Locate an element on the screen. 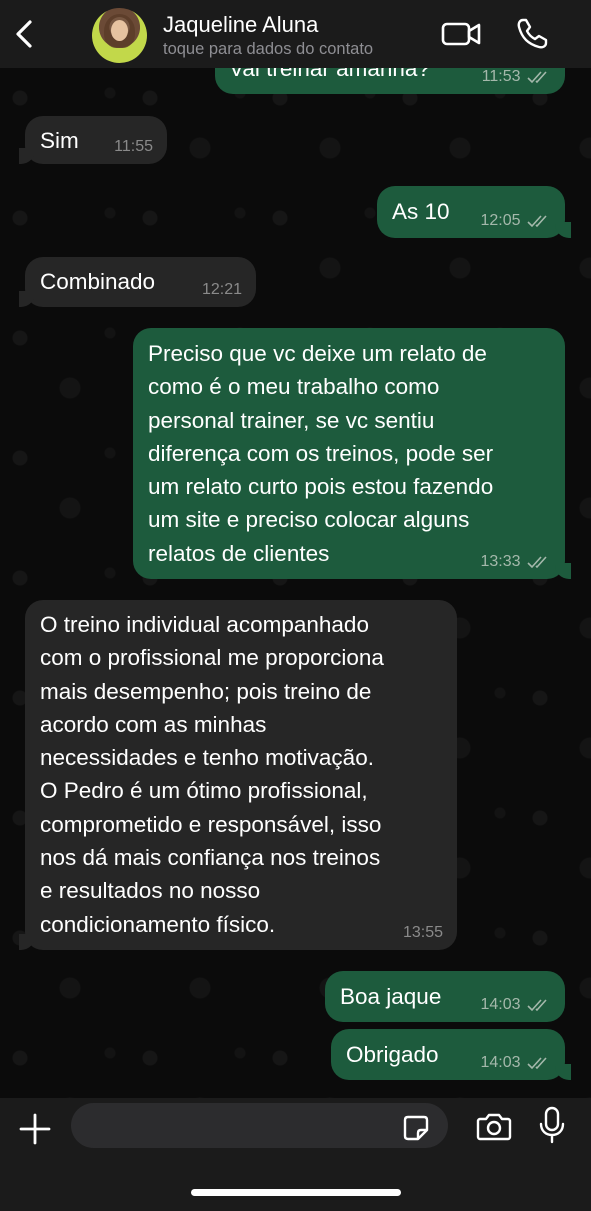 This screenshot has height=1211, width=591. message-meta: 11:53 is located at coordinates (516, 77).